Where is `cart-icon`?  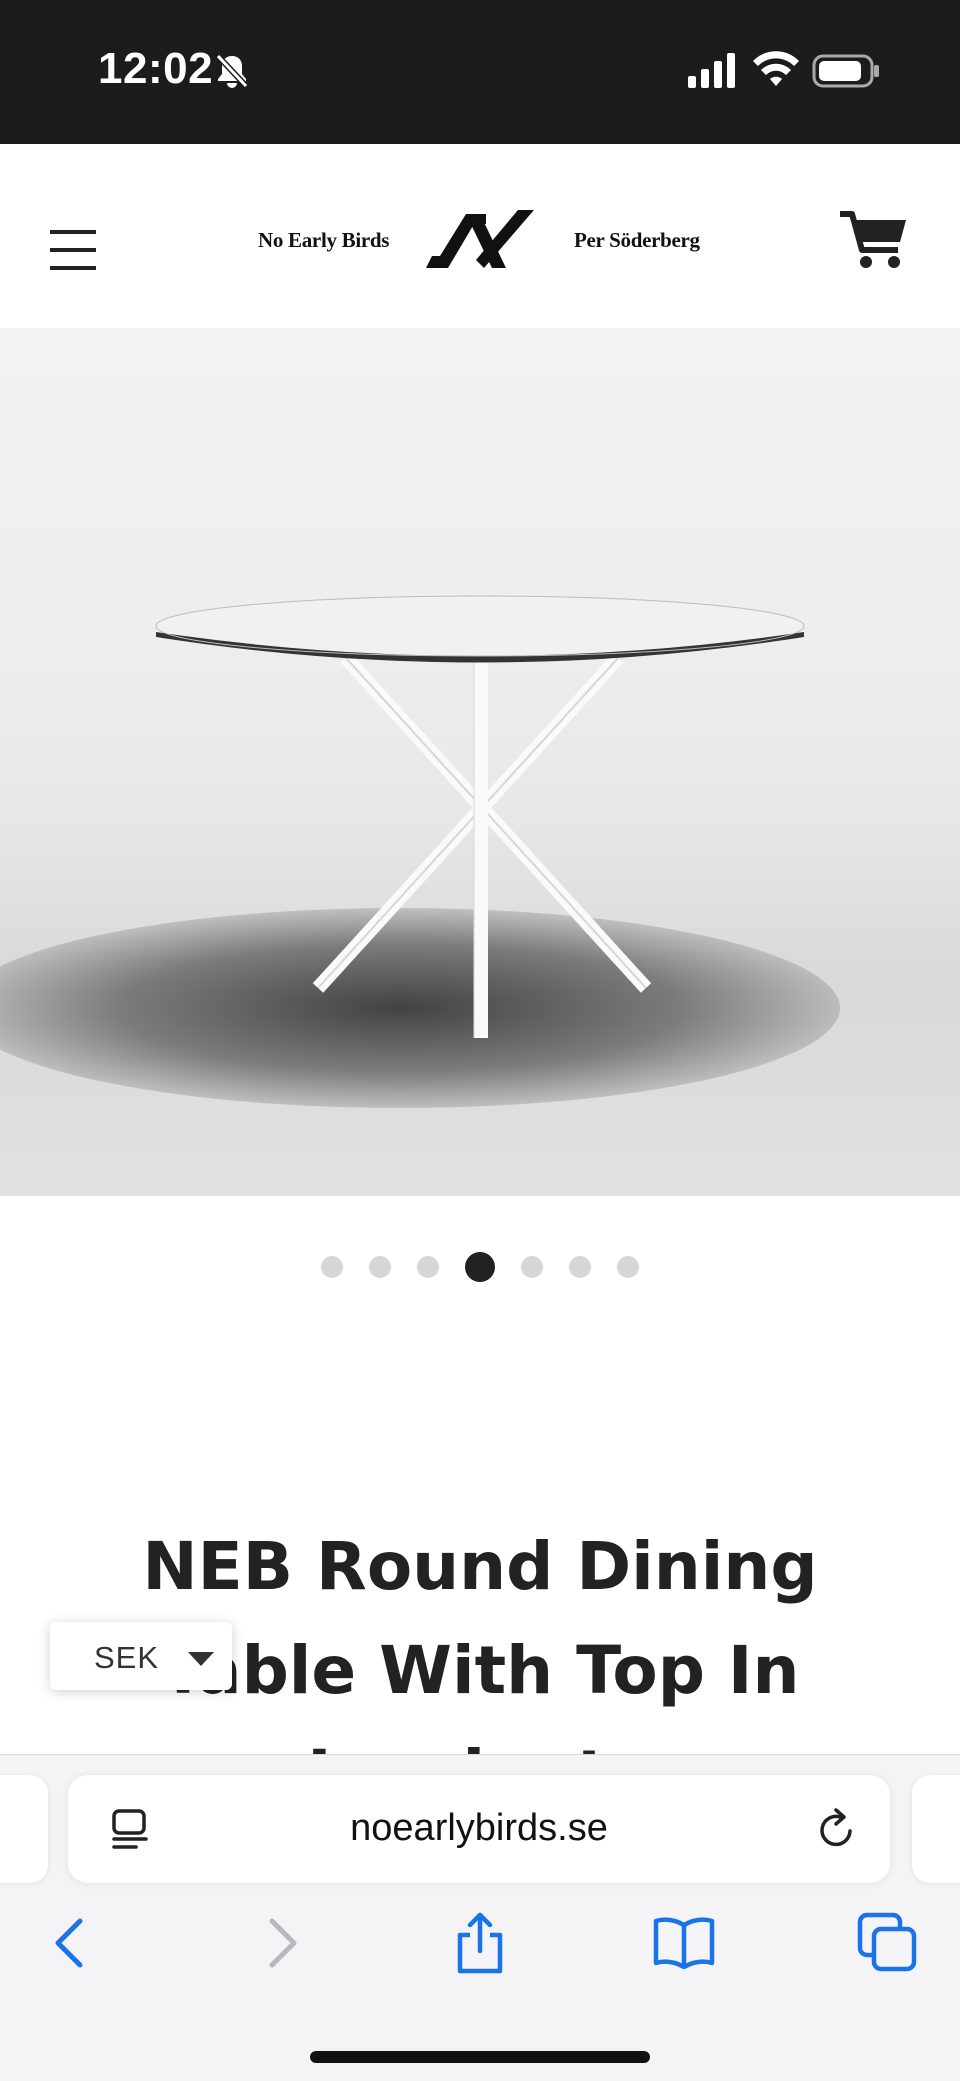 cart-icon is located at coordinates (873, 240).